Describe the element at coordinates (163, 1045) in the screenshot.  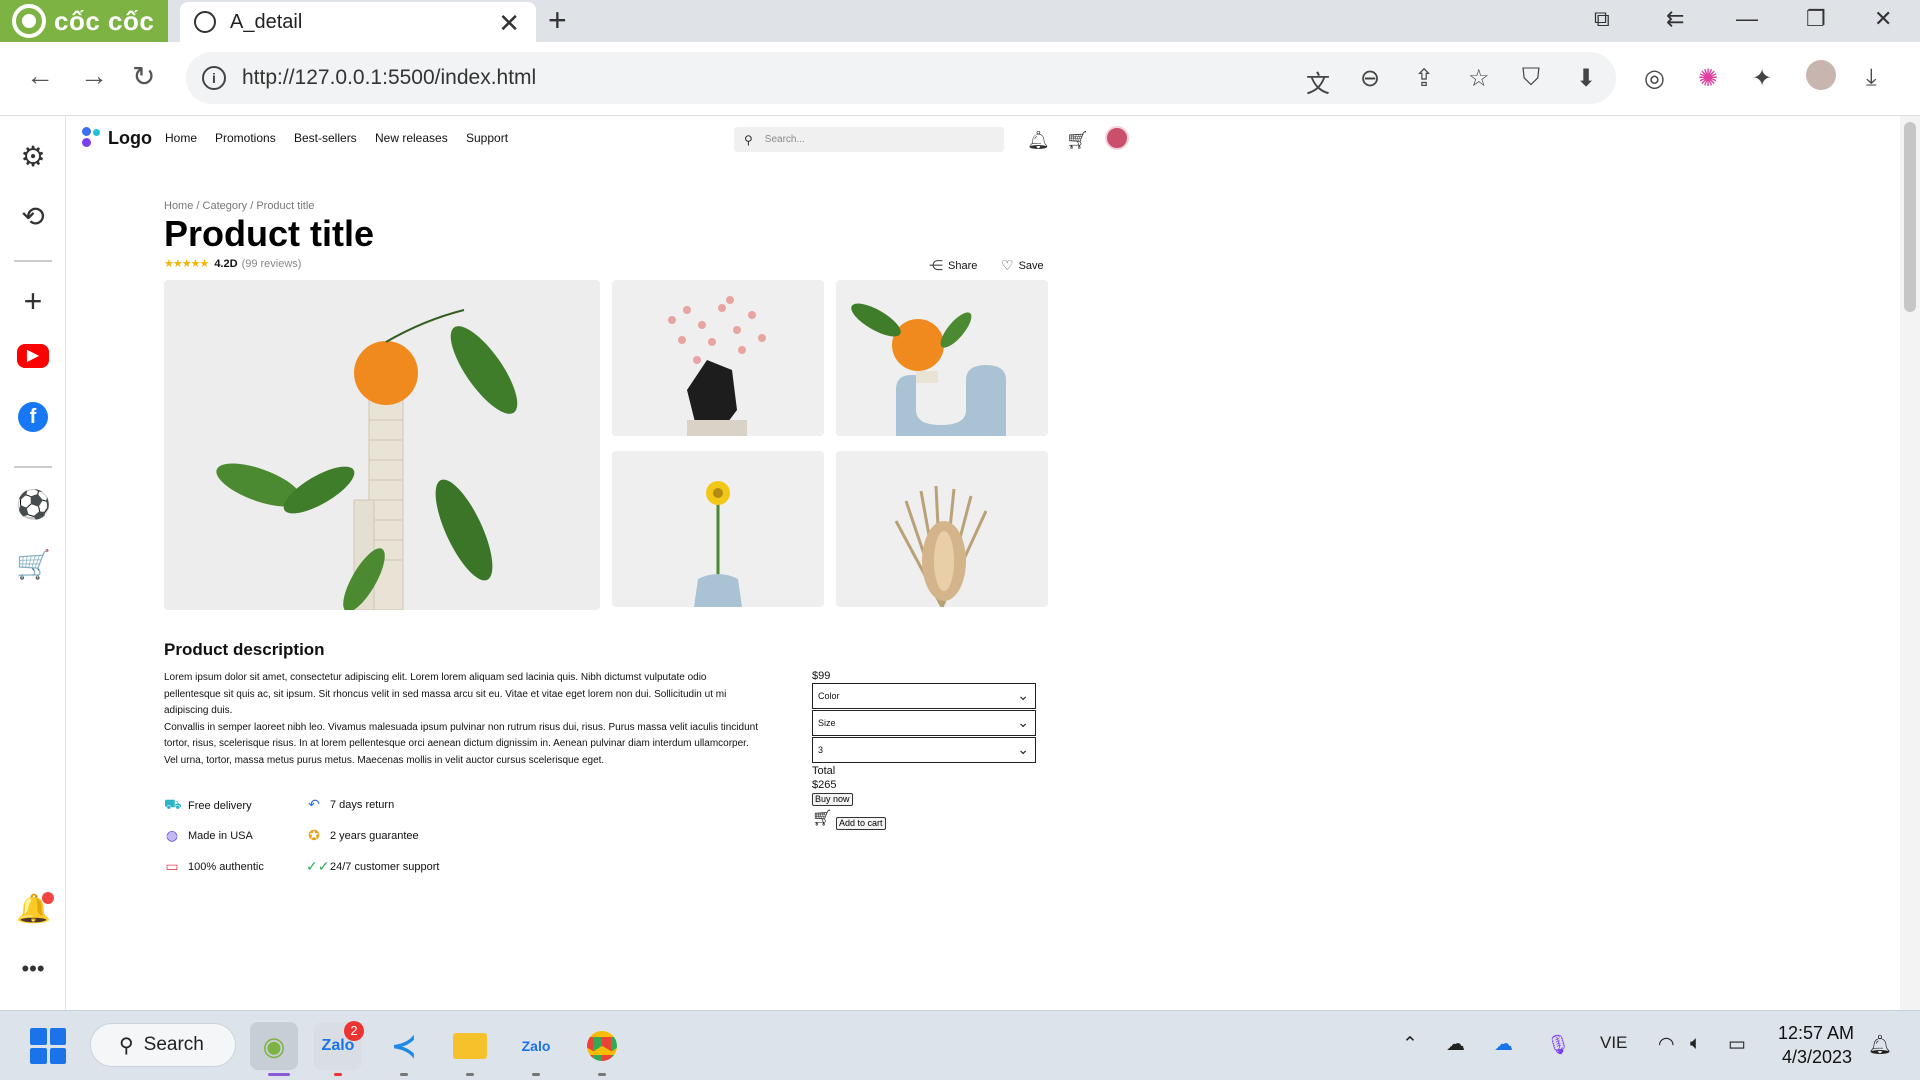
I see `taskbar-search: ⚲ Search` at that location.